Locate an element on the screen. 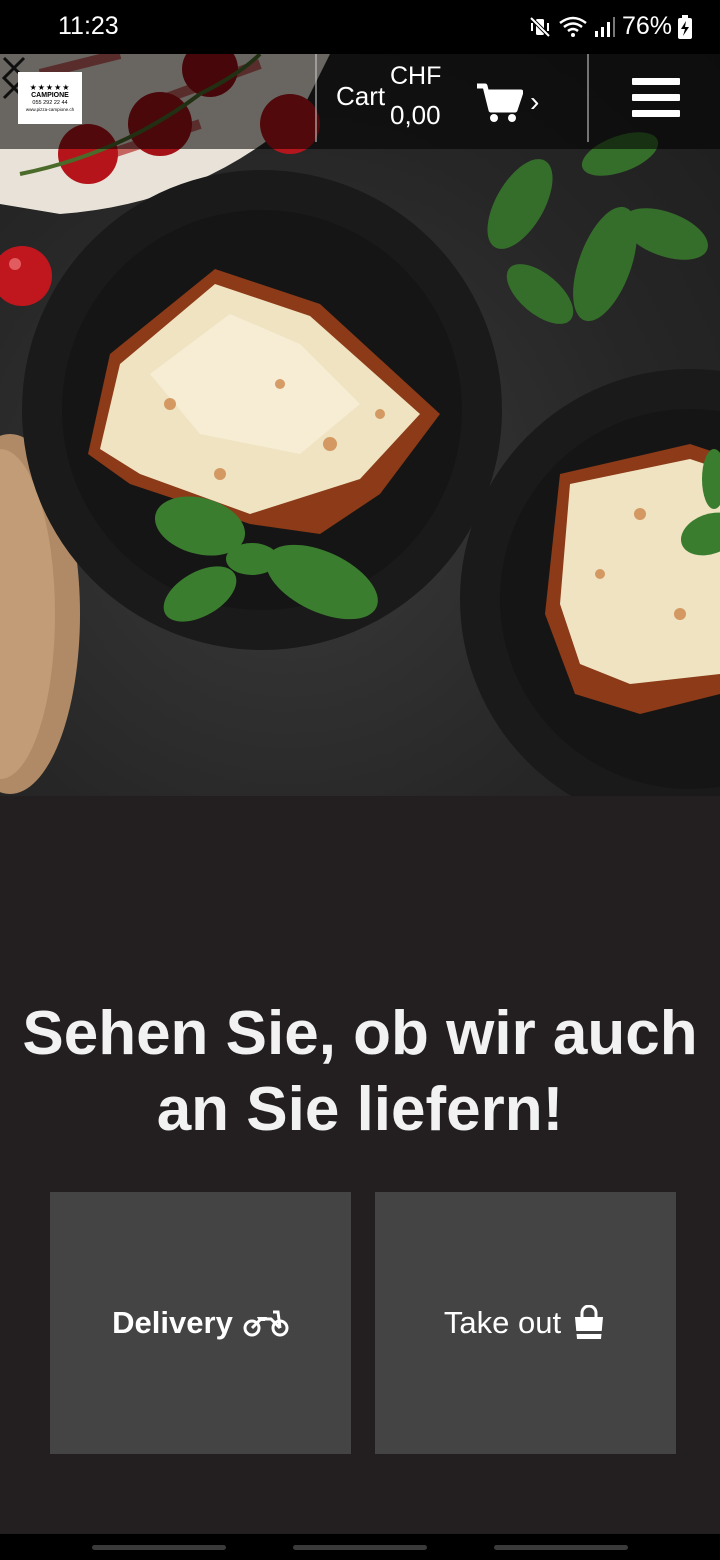 The image size is (720, 1560). cart-label: Cart is located at coordinates (361, 96).